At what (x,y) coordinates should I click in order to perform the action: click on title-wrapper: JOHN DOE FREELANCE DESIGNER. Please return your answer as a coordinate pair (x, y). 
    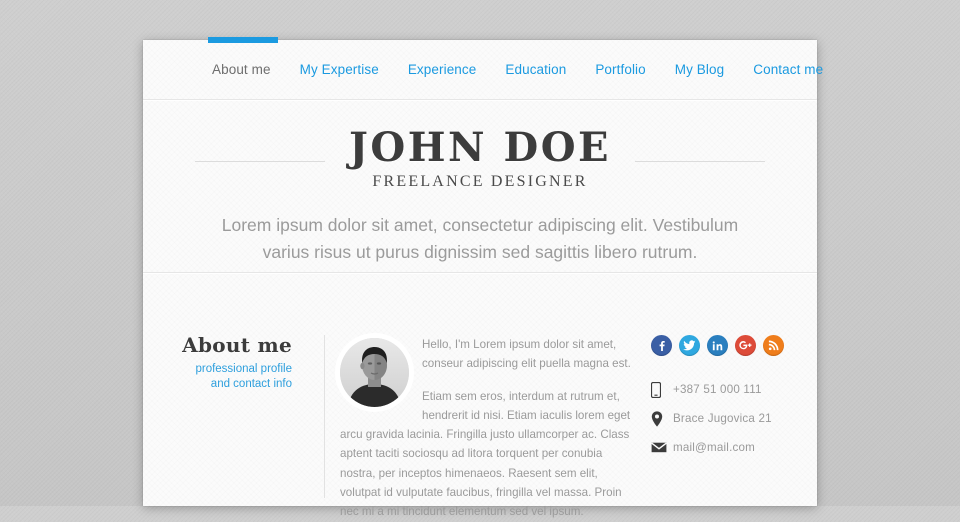
    Looking at the image, I should click on (480, 144).